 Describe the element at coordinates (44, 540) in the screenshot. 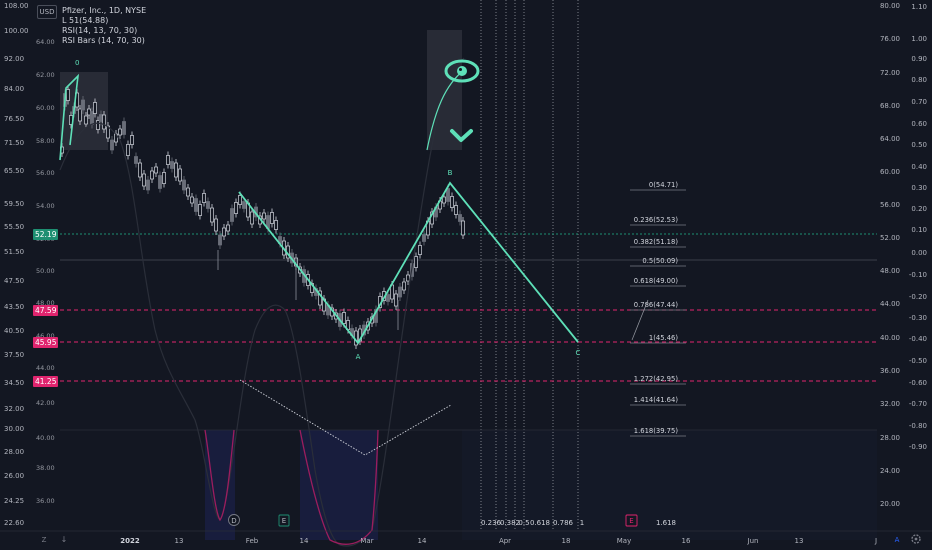

I see `zoom-icon: Z` at that location.